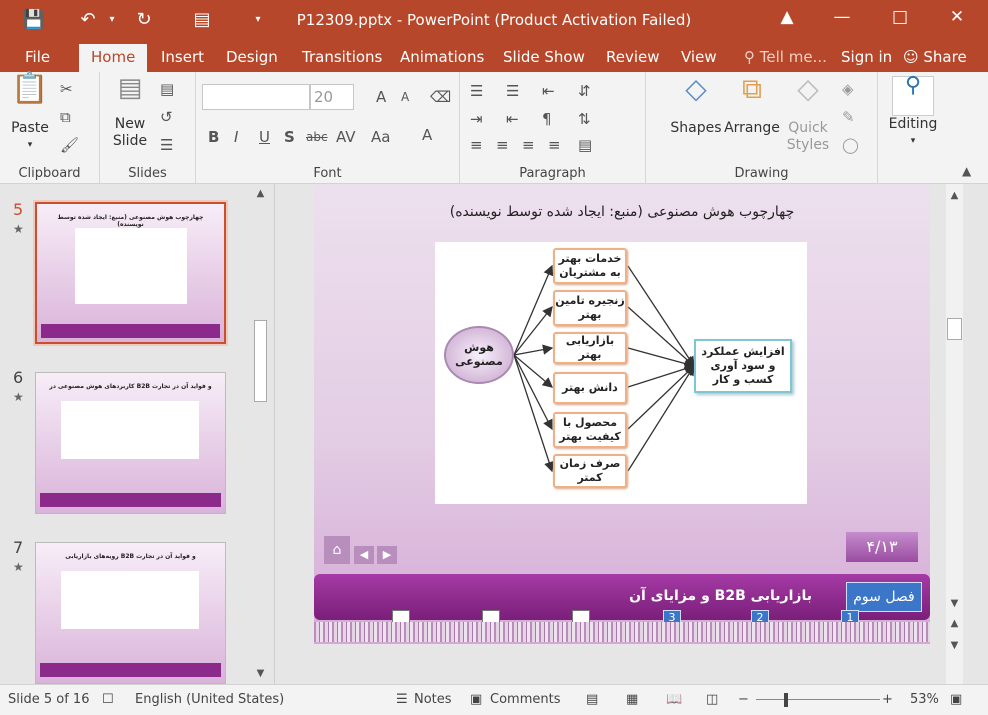  I want to click on zoom-in-icon: +, so click(887, 699).